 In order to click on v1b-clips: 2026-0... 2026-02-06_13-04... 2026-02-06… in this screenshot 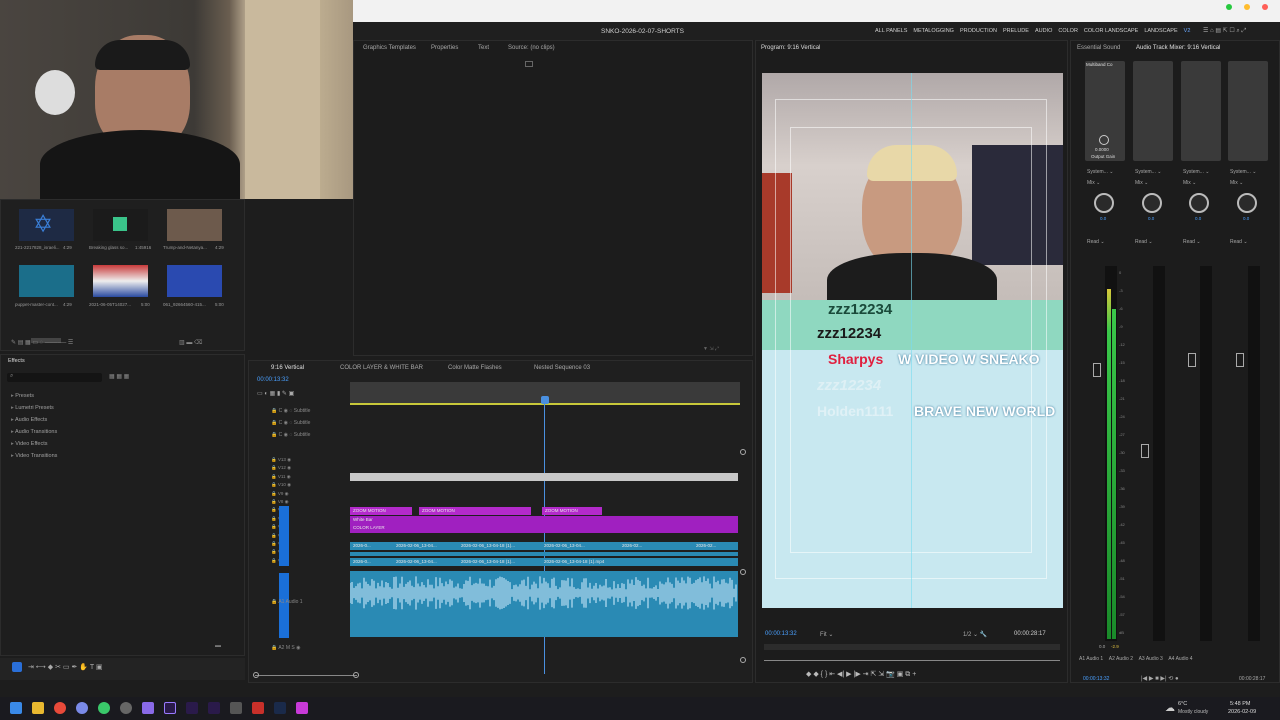, I will do `click(544, 562)`.